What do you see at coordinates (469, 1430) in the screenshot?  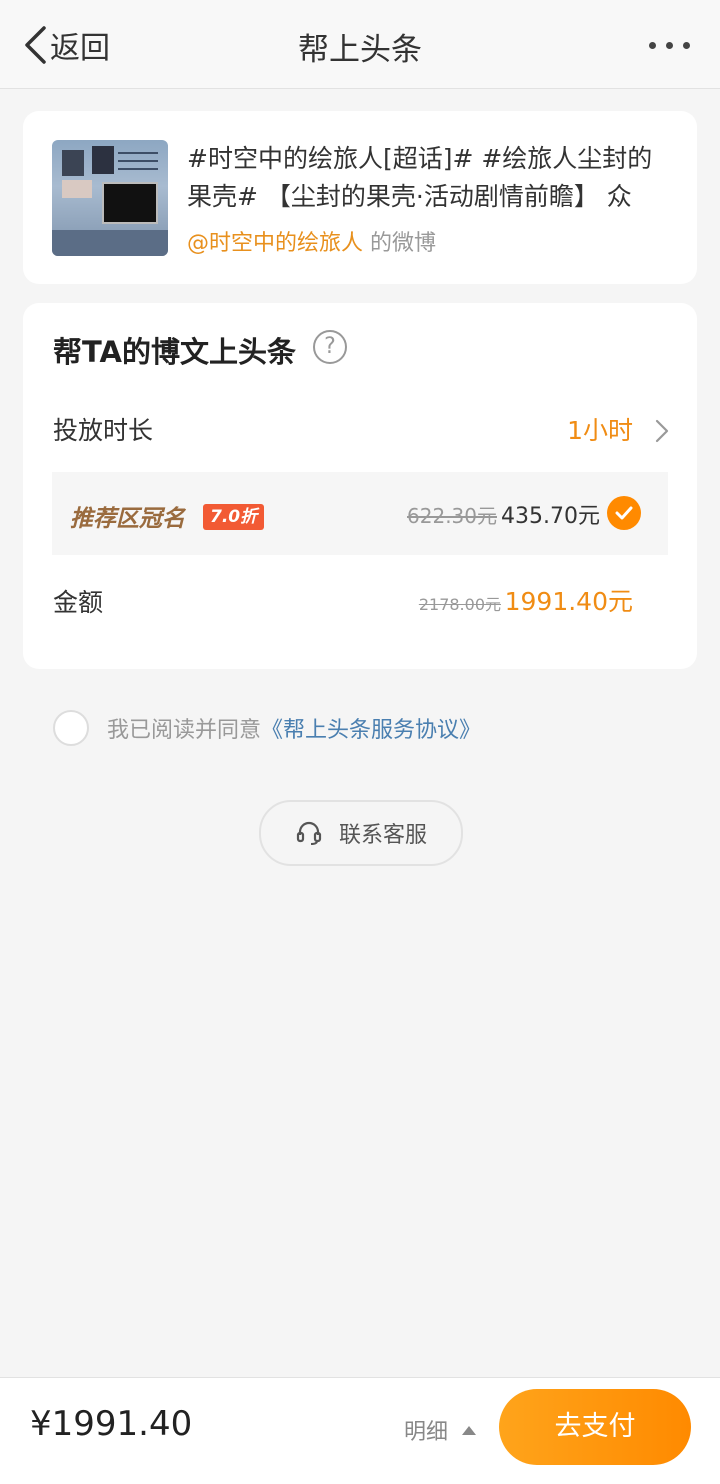 I see `triangle-up-icon` at bounding box center [469, 1430].